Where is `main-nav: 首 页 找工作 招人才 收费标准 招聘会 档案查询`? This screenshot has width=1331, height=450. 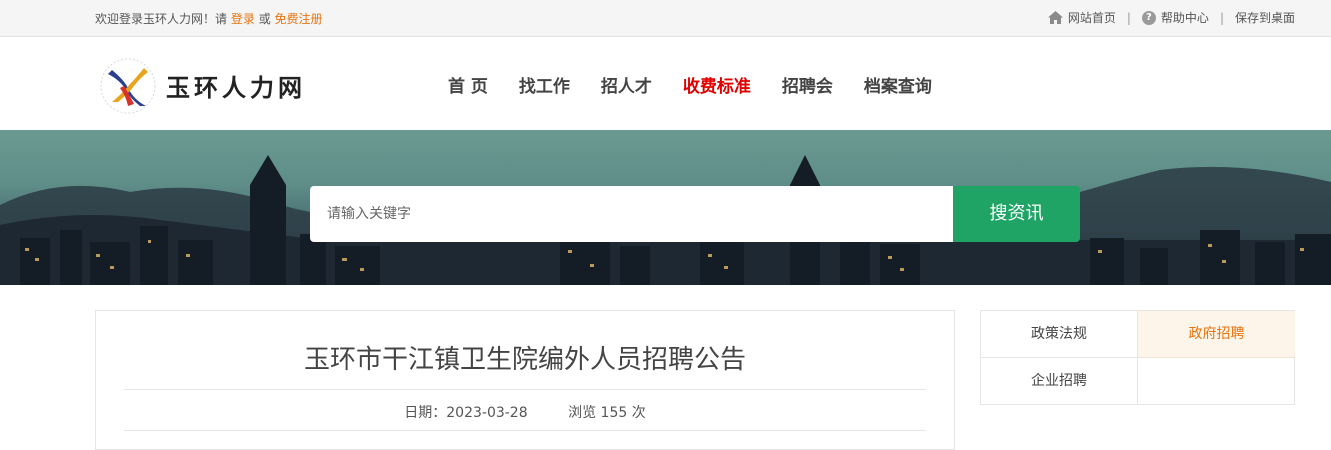 main-nav: 首 页 找工作 招人才 收费标准 招聘会 档案查询 is located at coordinates (705, 84).